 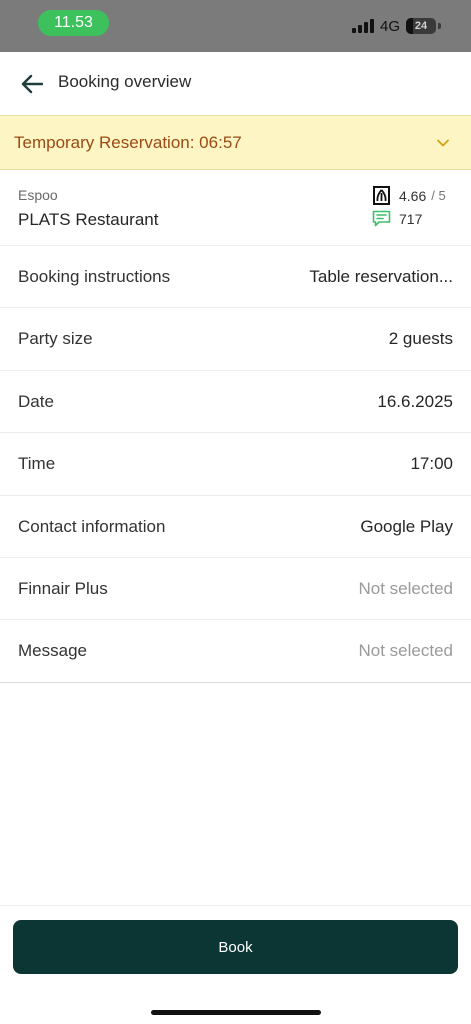 I want to click on home-indicator, so click(x=236, y=1012).